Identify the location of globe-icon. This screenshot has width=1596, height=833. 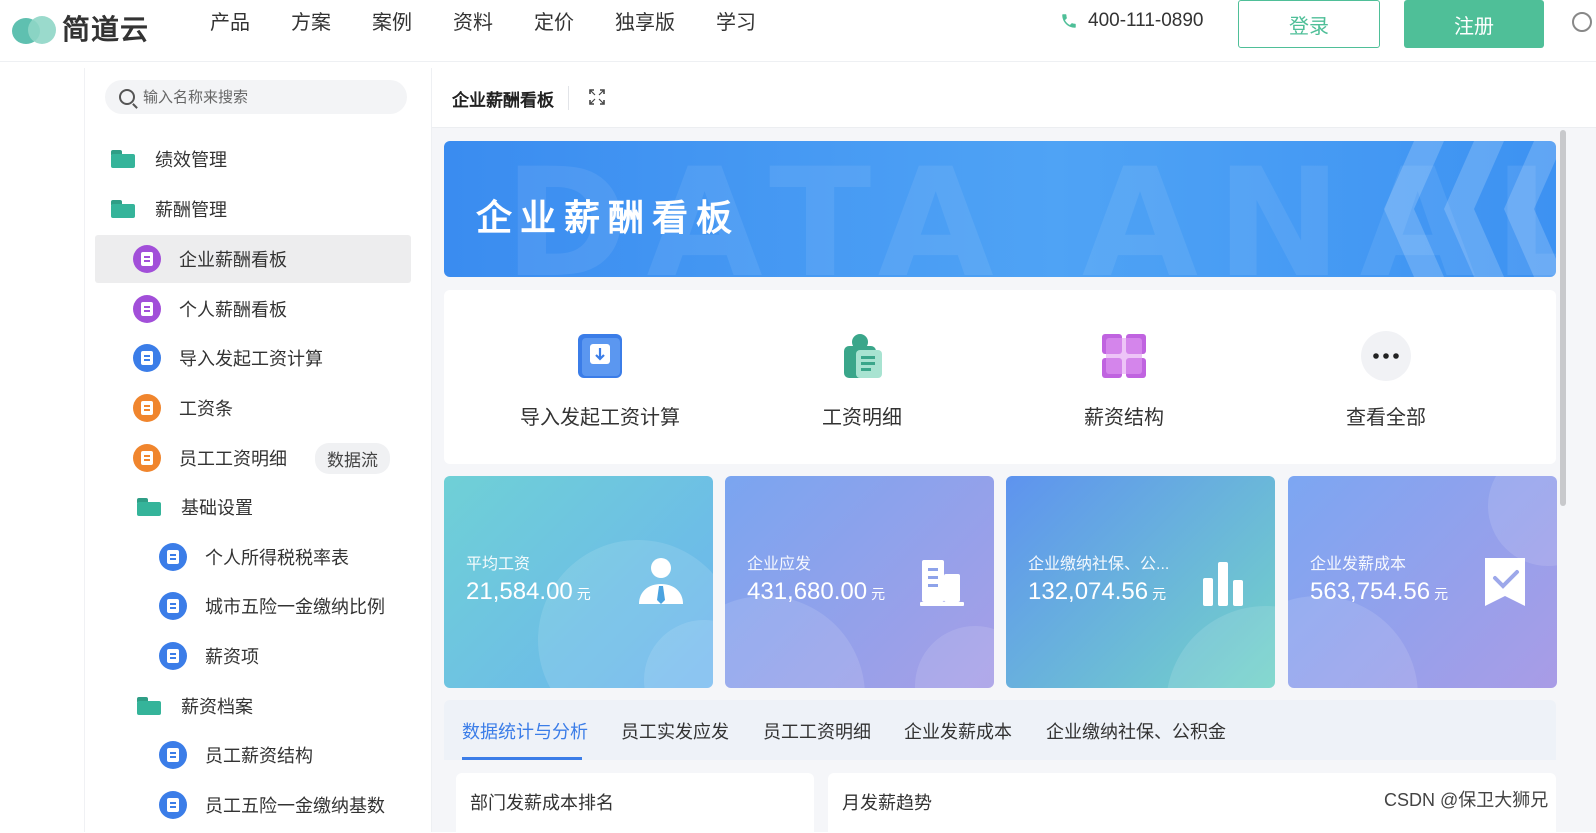
(1582, 22).